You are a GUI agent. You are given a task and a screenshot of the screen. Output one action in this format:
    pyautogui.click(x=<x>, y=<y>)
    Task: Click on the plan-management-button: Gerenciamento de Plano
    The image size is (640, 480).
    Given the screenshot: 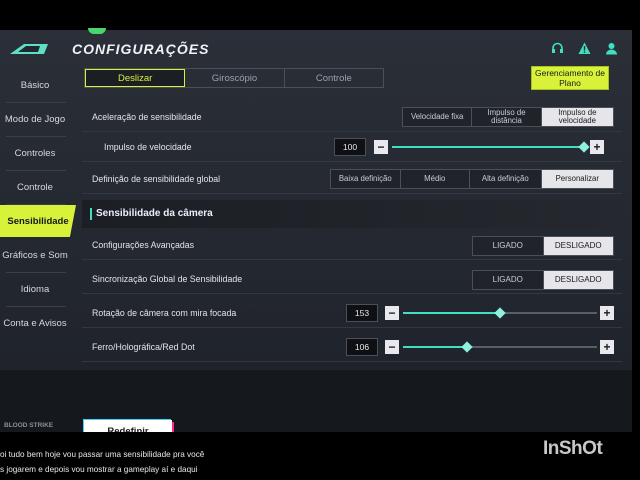 What is the action you would take?
    pyautogui.click(x=570, y=78)
    